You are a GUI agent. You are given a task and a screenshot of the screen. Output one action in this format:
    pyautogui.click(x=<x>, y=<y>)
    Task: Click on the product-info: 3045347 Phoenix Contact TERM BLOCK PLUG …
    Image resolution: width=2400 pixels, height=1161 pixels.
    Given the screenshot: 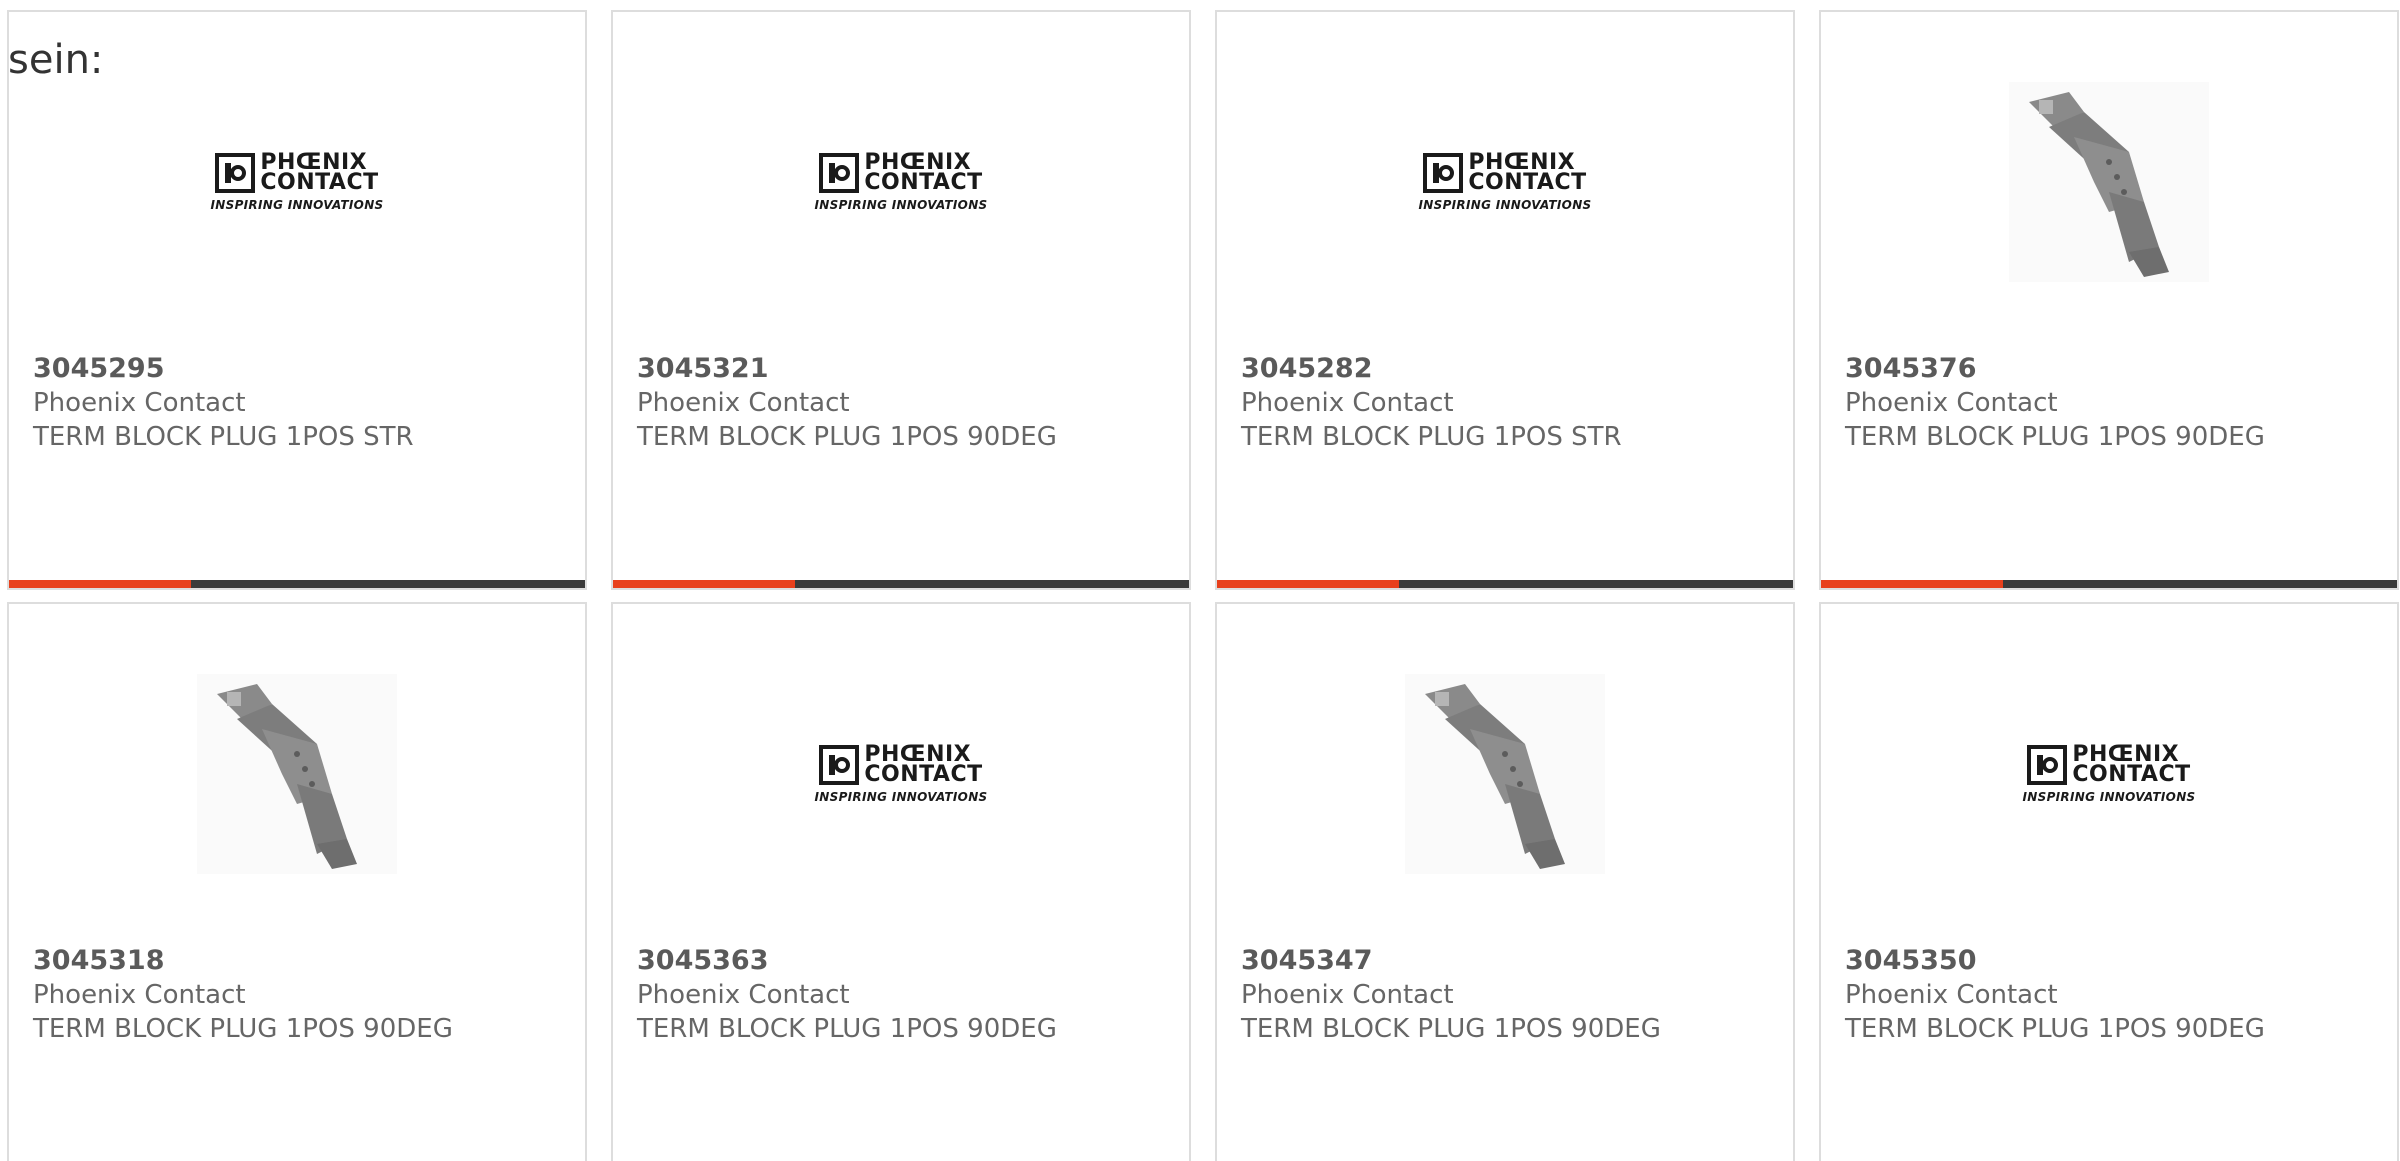 What is the action you would take?
    pyautogui.click(x=1512, y=995)
    